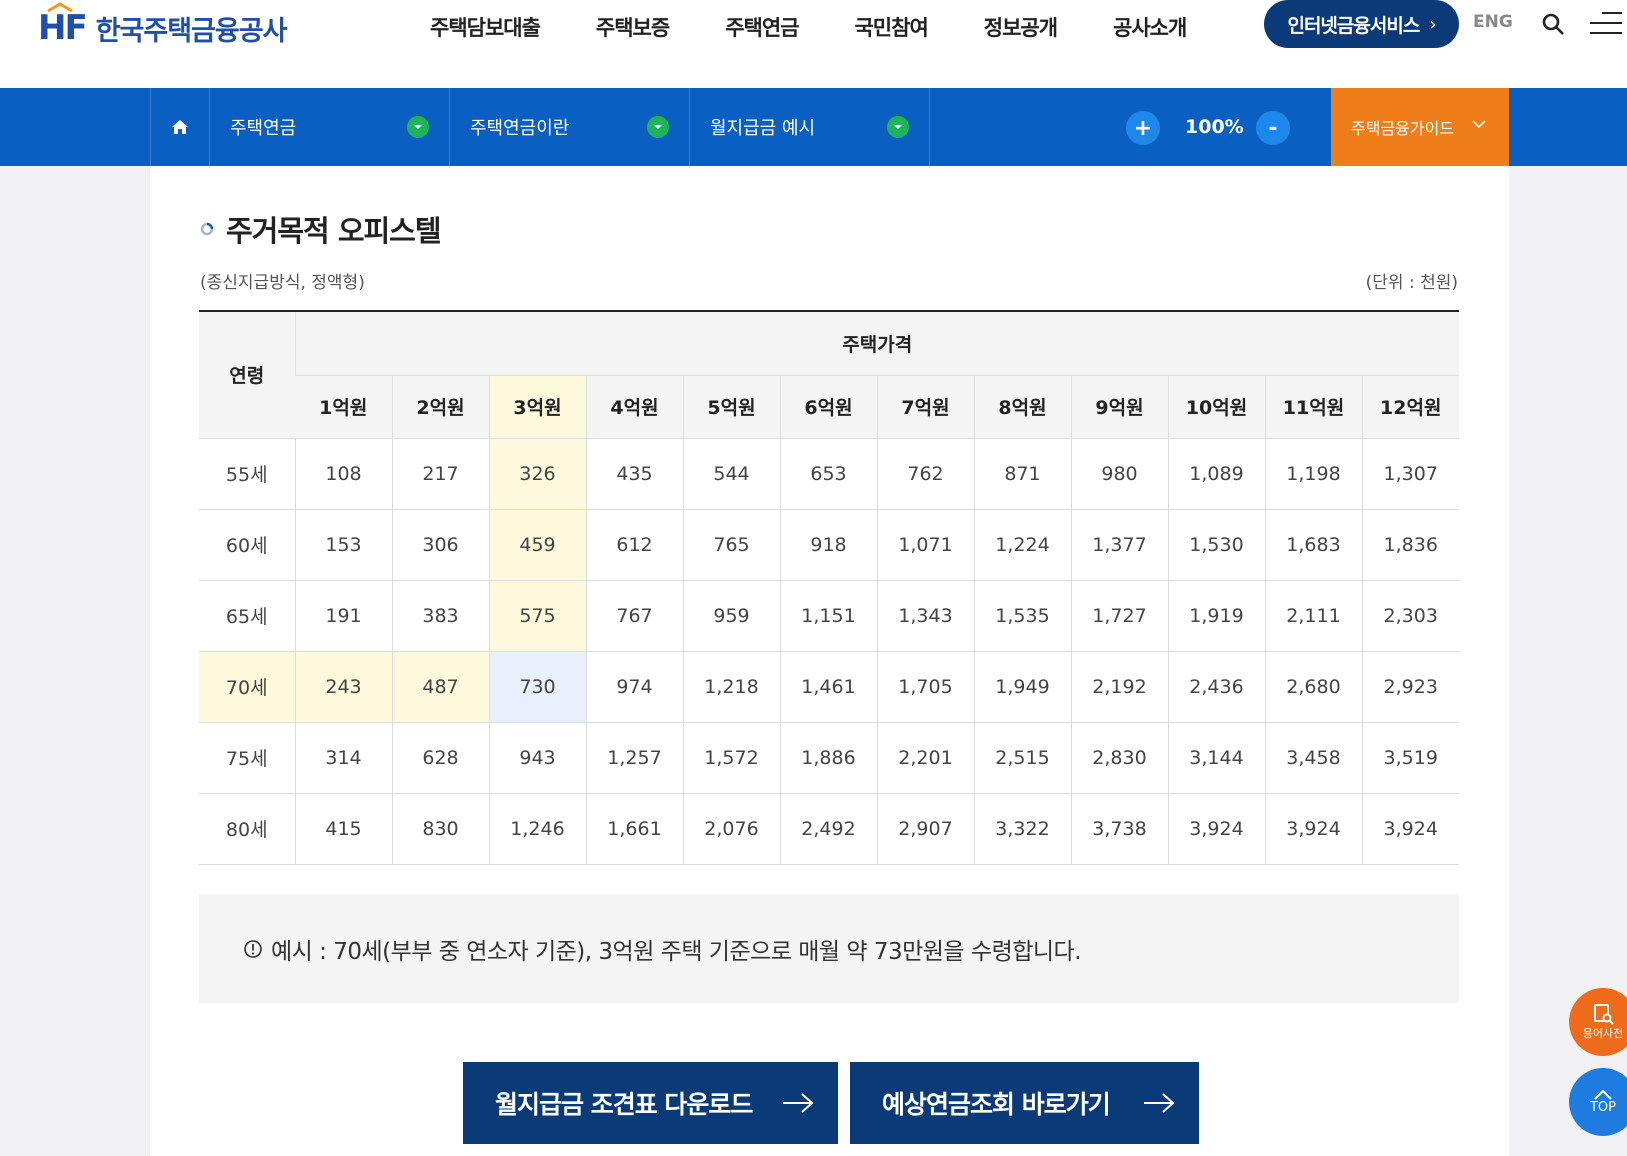 The width and height of the screenshot is (1627, 1156). I want to click on payment-cell: 1,257, so click(634, 758).